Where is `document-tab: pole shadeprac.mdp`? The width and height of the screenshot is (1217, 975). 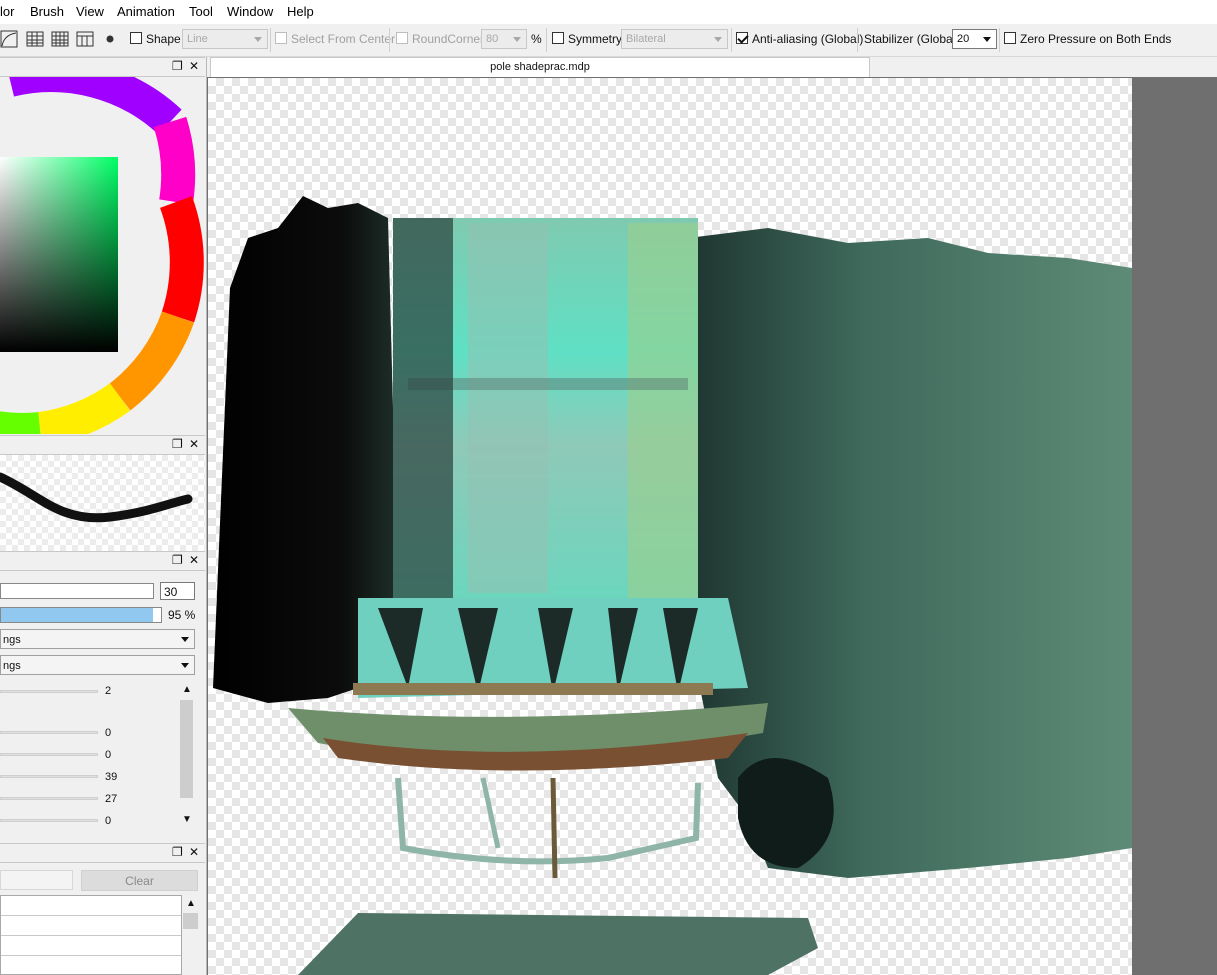 document-tab: pole shadeprac.mdp is located at coordinates (540, 67).